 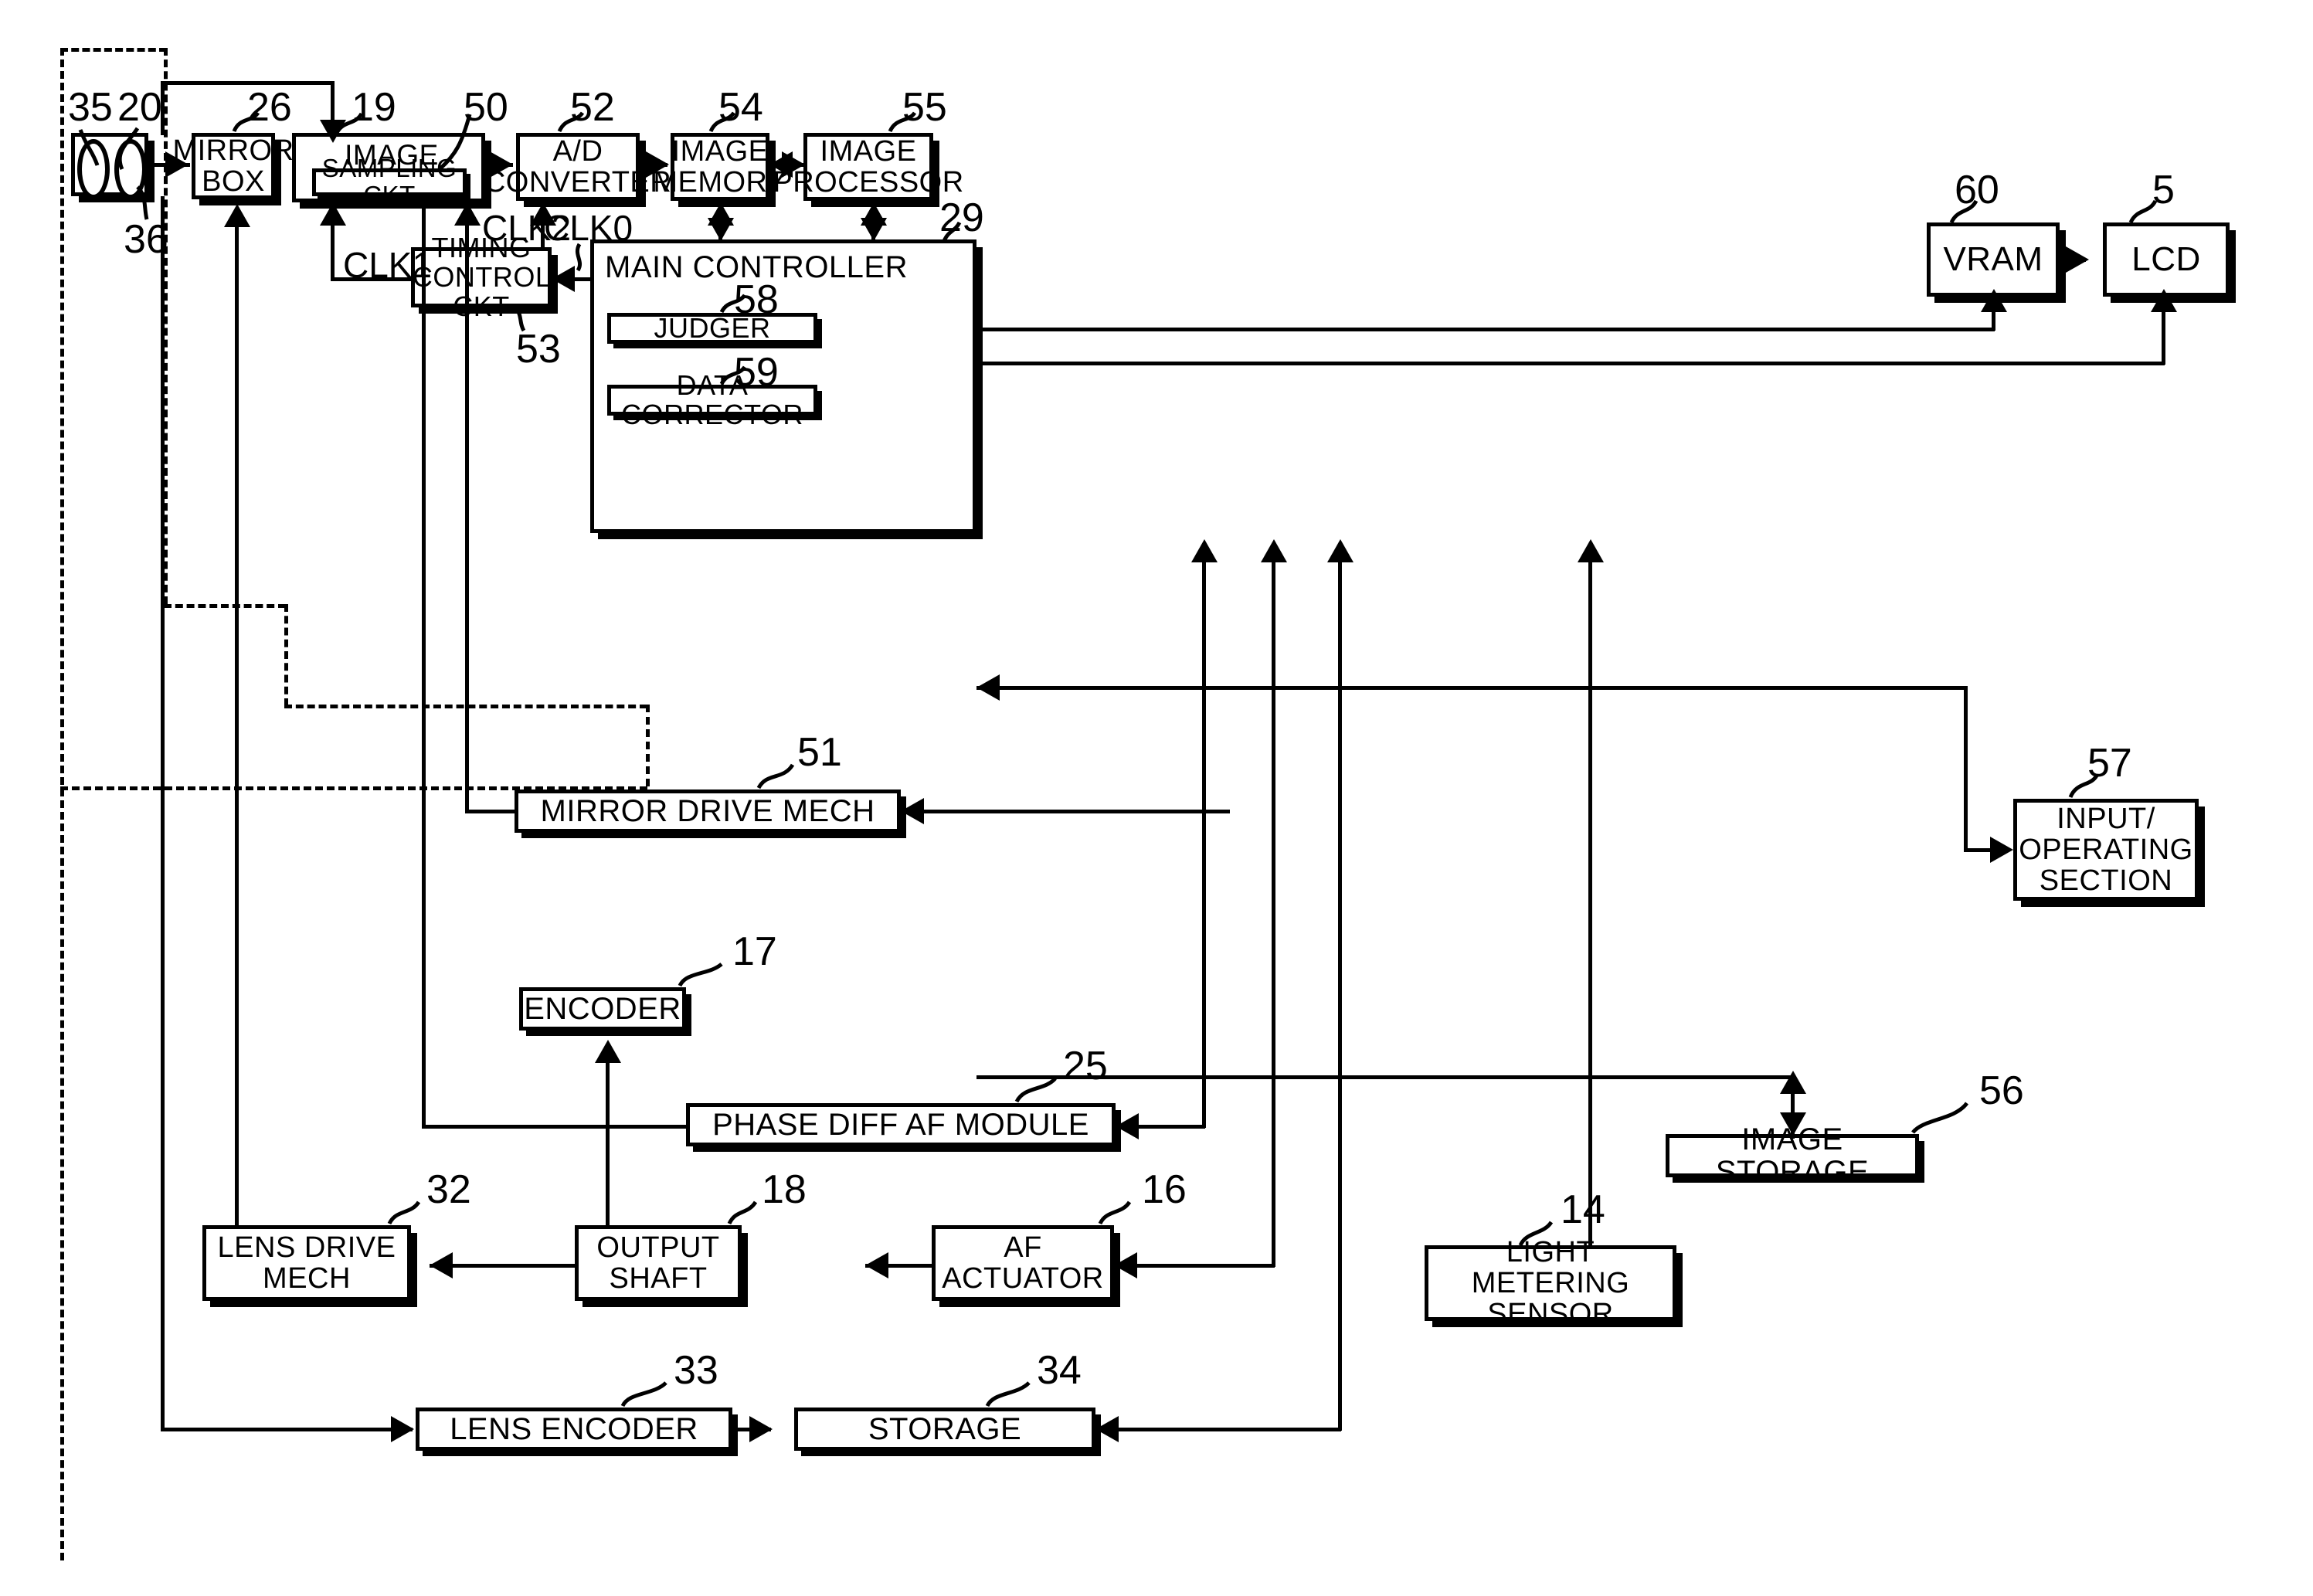 What do you see at coordinates (1590, 900) in the screenshot?
I see `line-lightmeter-up` at bounding box center [1590, 900].